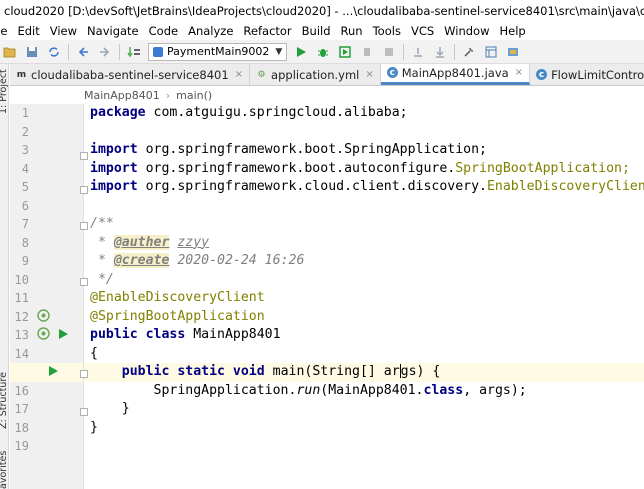 The image size is (644, 489). Describe the element at coordinates (21, 390) in the screenshot. I see `line-number: 16` at that location.